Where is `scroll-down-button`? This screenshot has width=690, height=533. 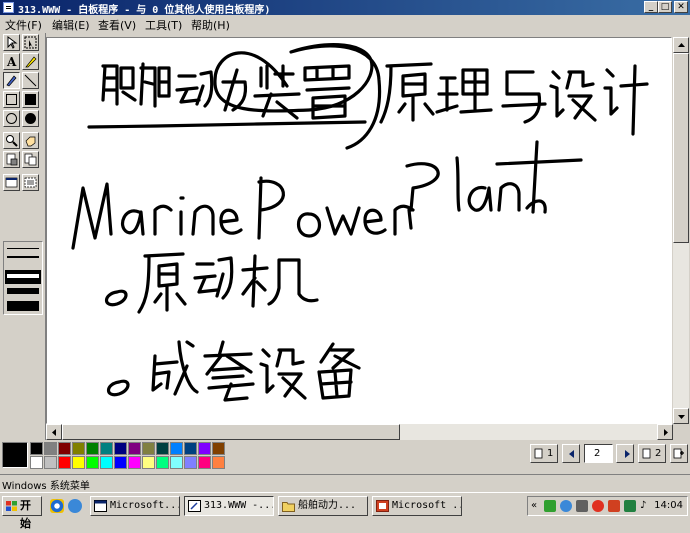
scroll-down-button is located at coordinates (681, 416).